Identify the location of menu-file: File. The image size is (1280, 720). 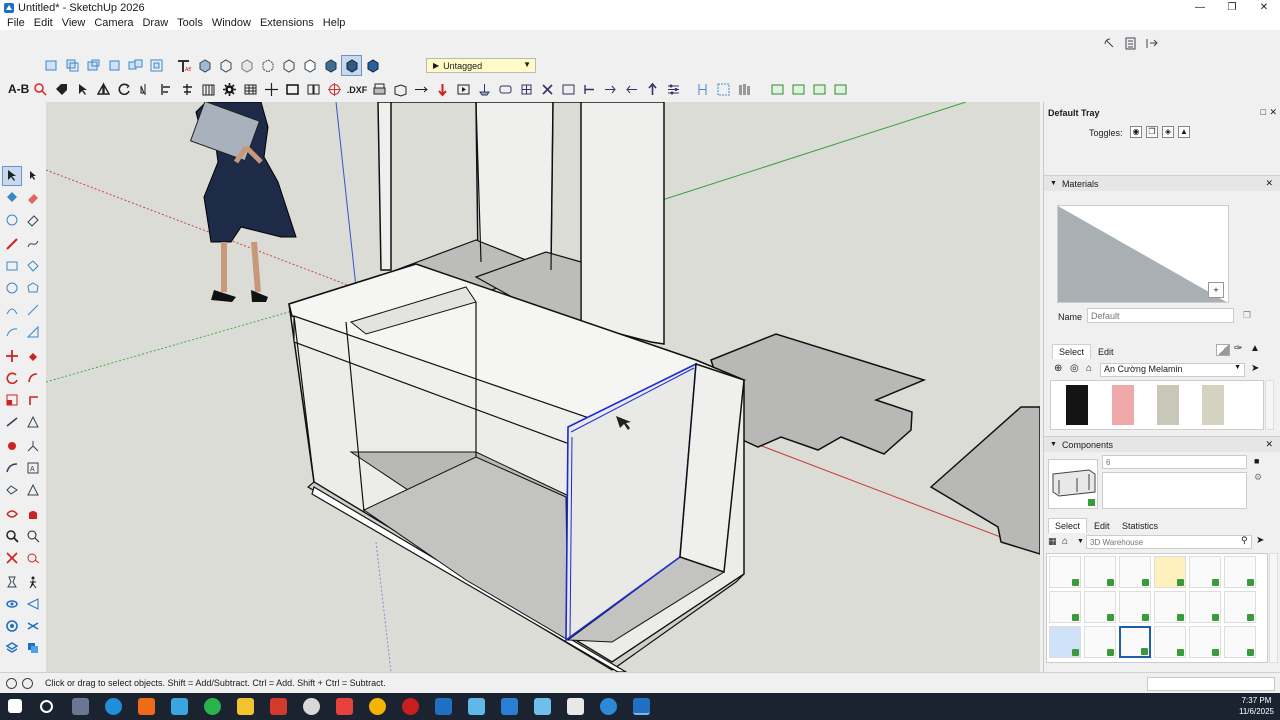
(16, 23).